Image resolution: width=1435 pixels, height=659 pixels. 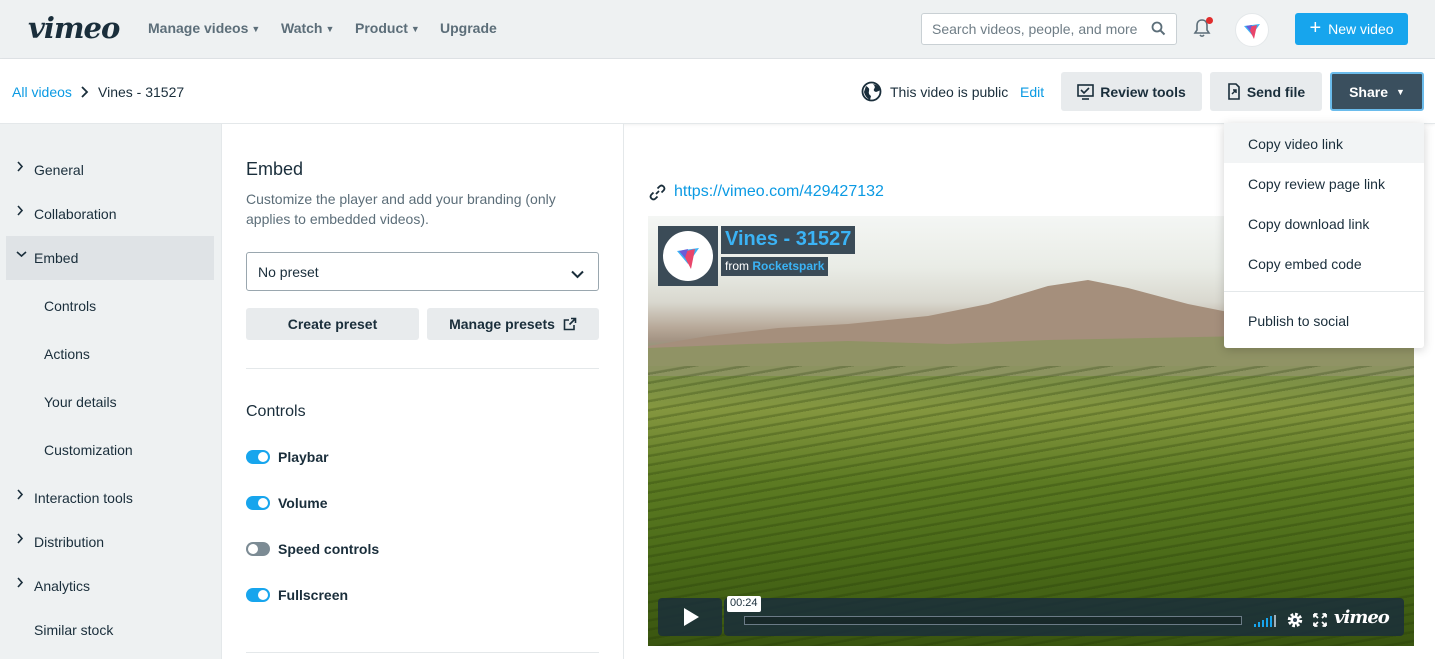 I want to click on fullscreen-toggle, so click(x=258, y=595).